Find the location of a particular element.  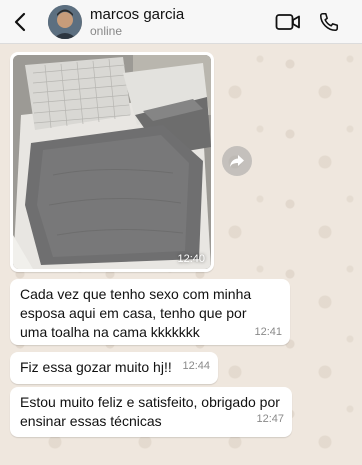

message-bubble: Fiz essa gozar muito hj!! 12:44 is located at coordinates (114, 368).